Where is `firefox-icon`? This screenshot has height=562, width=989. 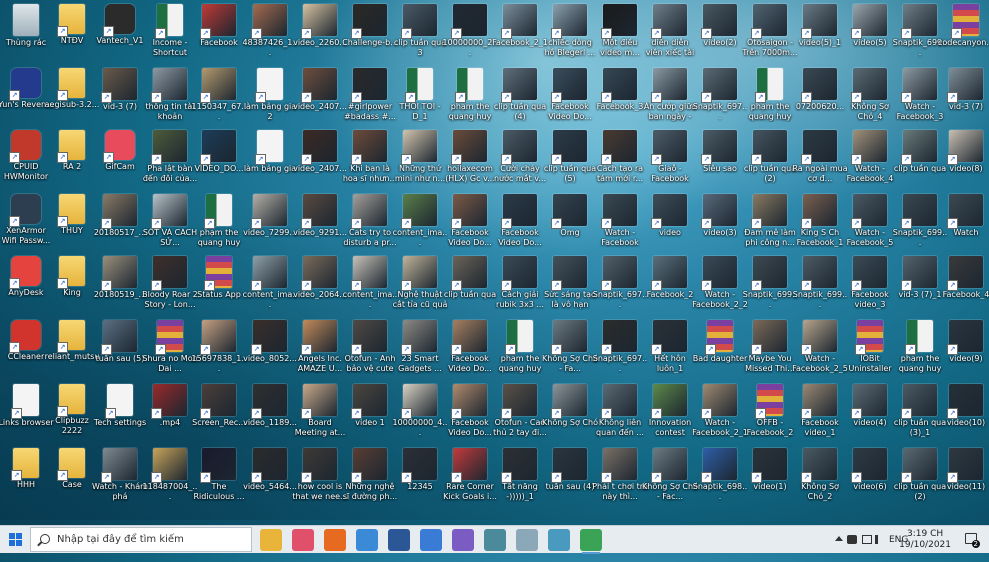
firefox-icon is located at coordinates (335, 540).